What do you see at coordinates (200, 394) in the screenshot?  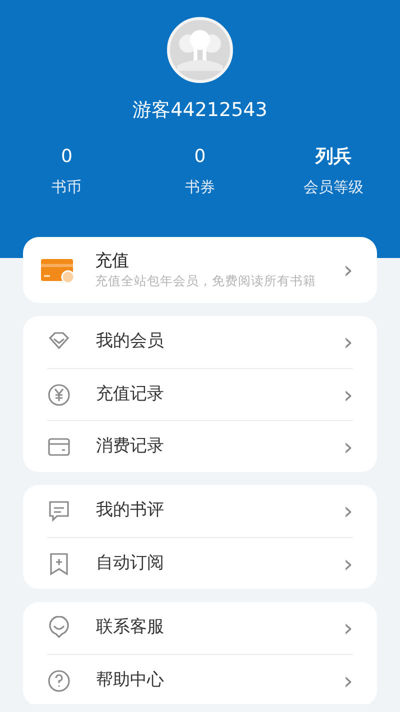 I see `menu-item: 充值记录 ›` at bounding box center [200, 394].